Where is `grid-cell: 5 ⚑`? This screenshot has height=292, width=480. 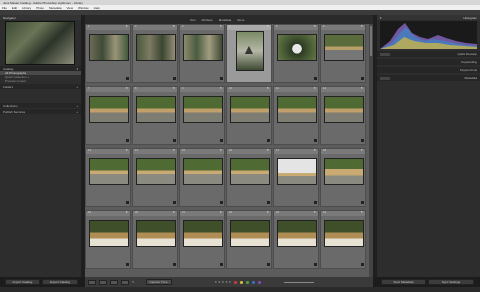
grid-cell: 5 ⚑ is located at coordinates (296, 53).